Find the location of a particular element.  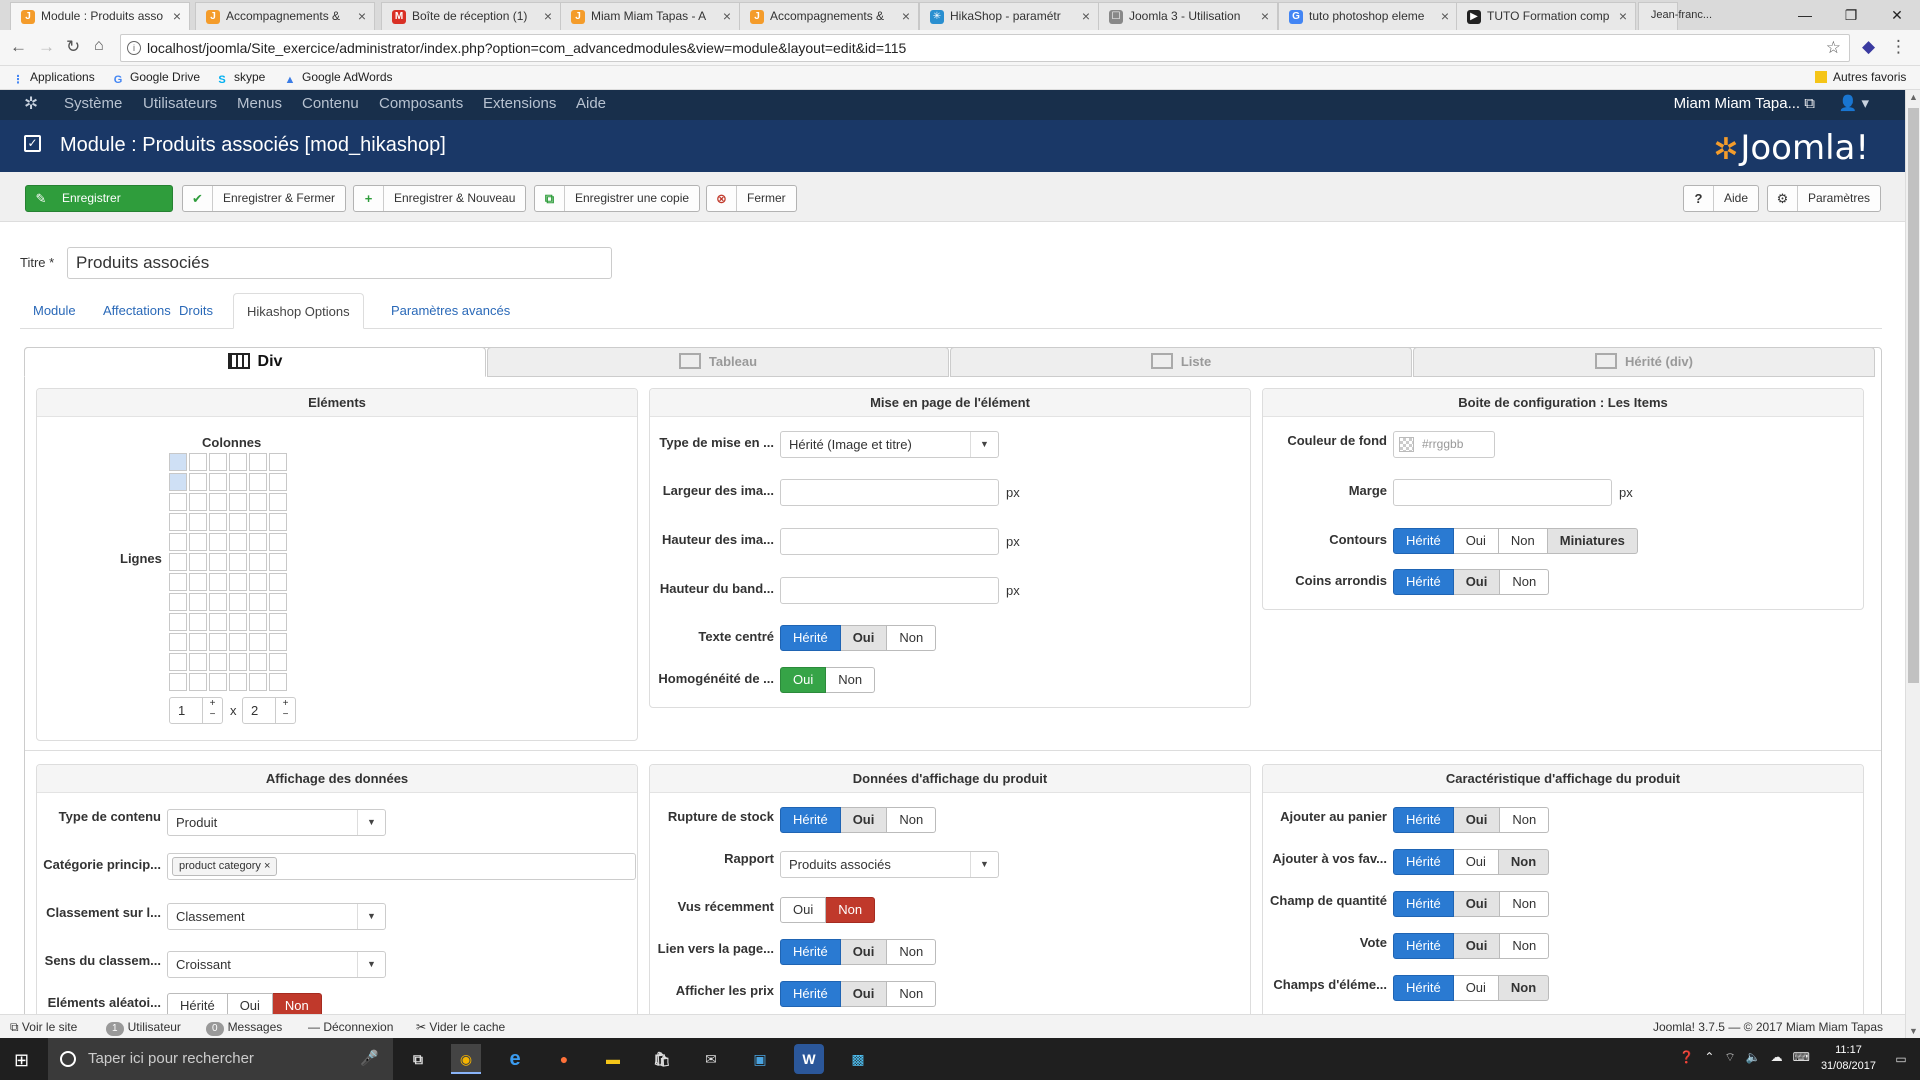

logout-link: — Déconnexion is located at coordinates (350, 1027).